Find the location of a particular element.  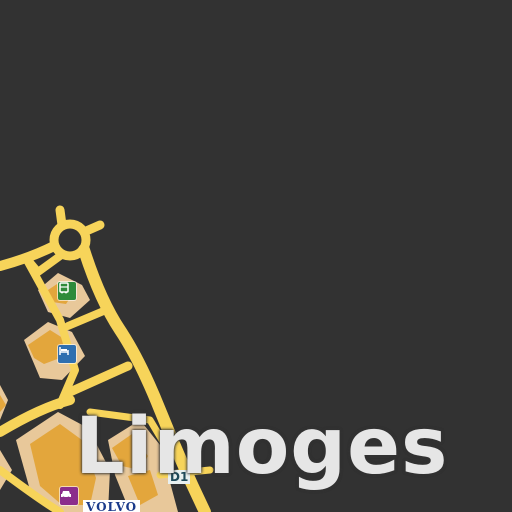

road-north is located at coordinates (61, 217).